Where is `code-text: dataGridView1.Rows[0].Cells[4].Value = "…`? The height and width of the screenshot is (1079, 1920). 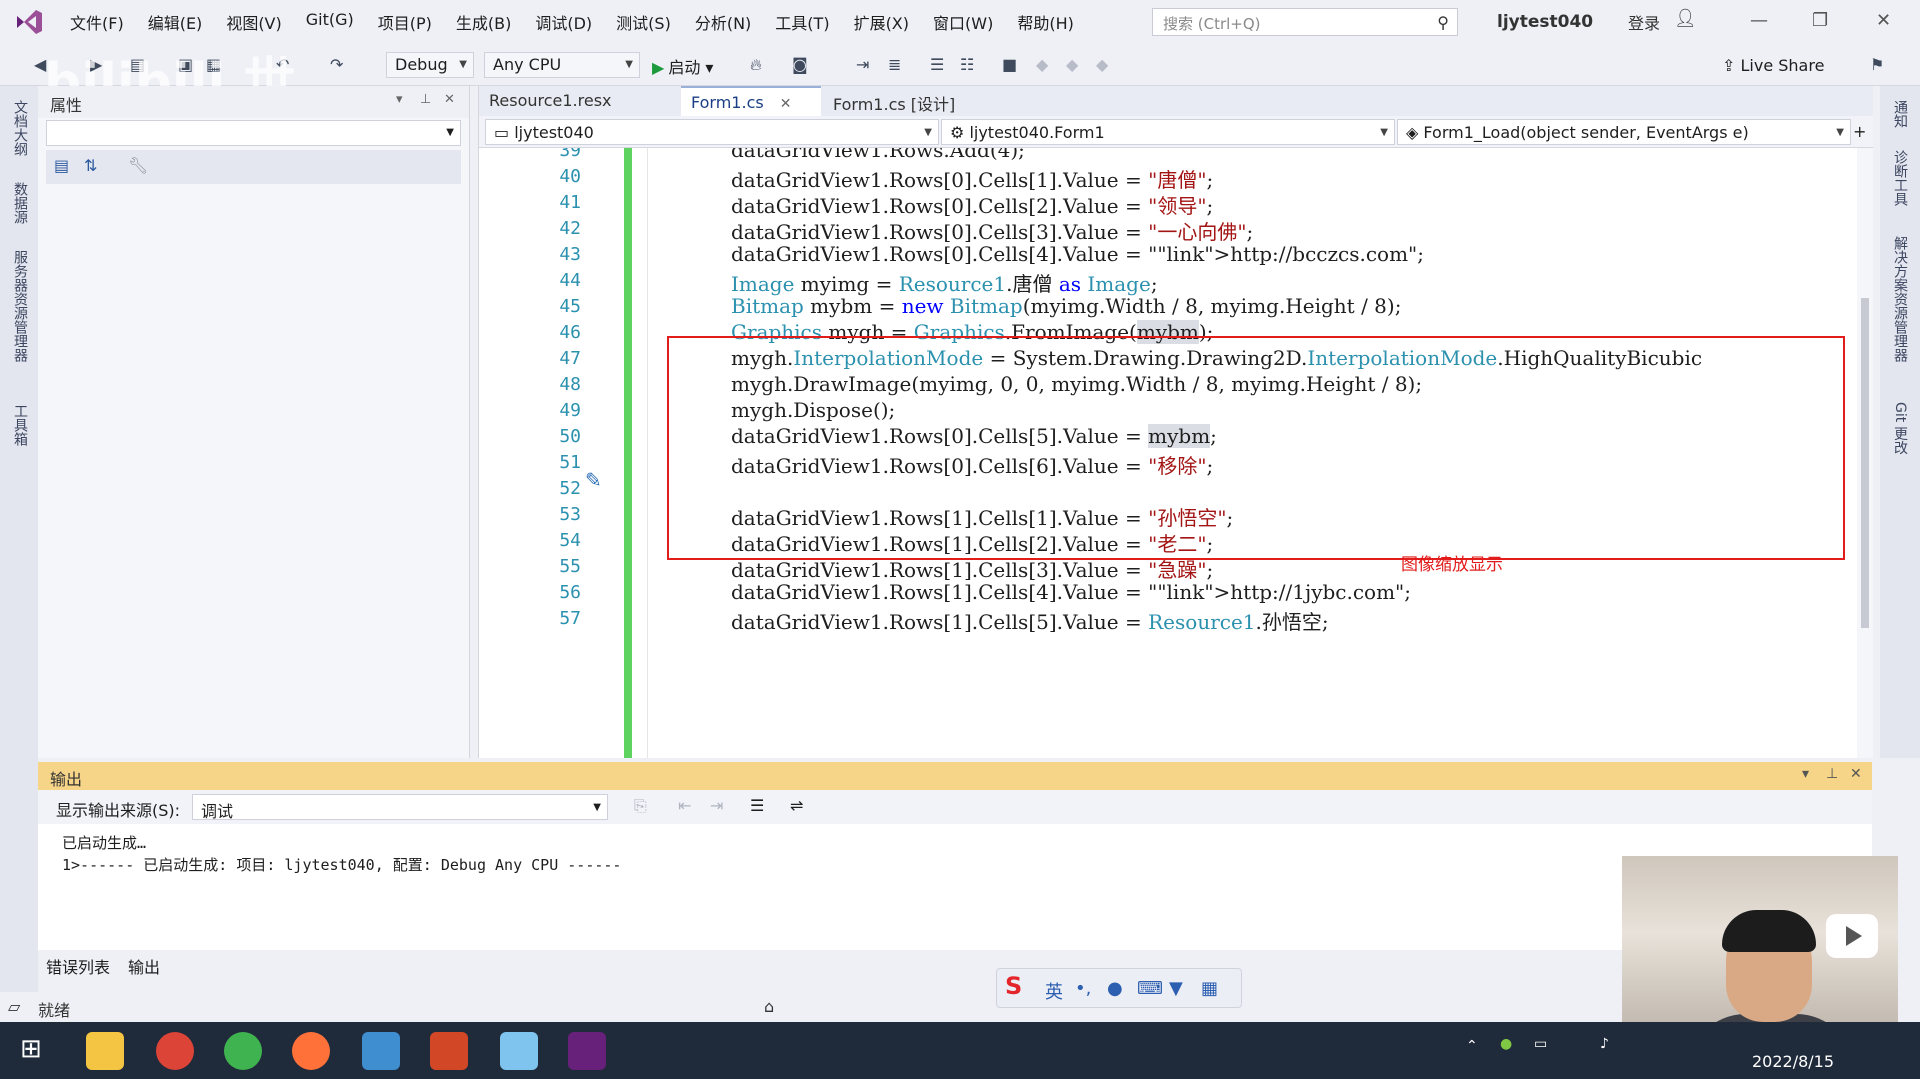
code-text: dataGridView1.Rows[0].Cells[4].Value = "… is located at coordinates (1077, 254).